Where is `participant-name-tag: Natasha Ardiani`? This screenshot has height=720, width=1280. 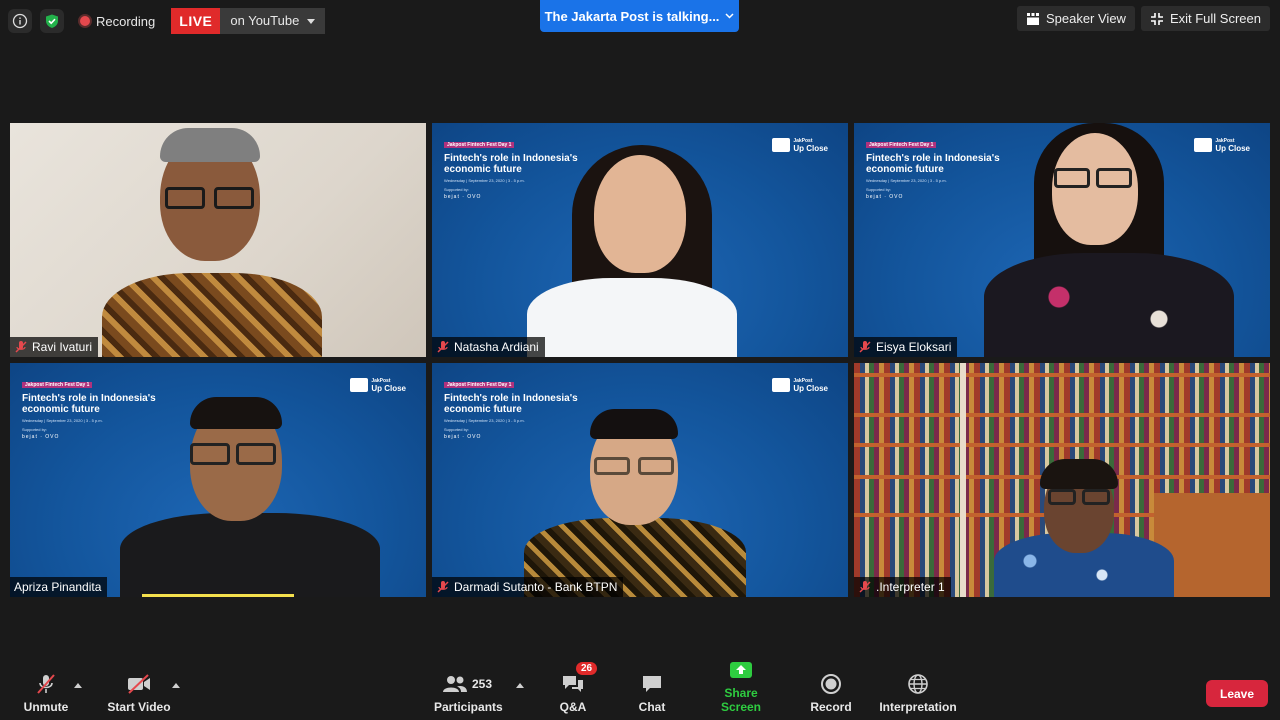
participant-name-tag: Natasha Ardiani is located at coordinates (488, 347).